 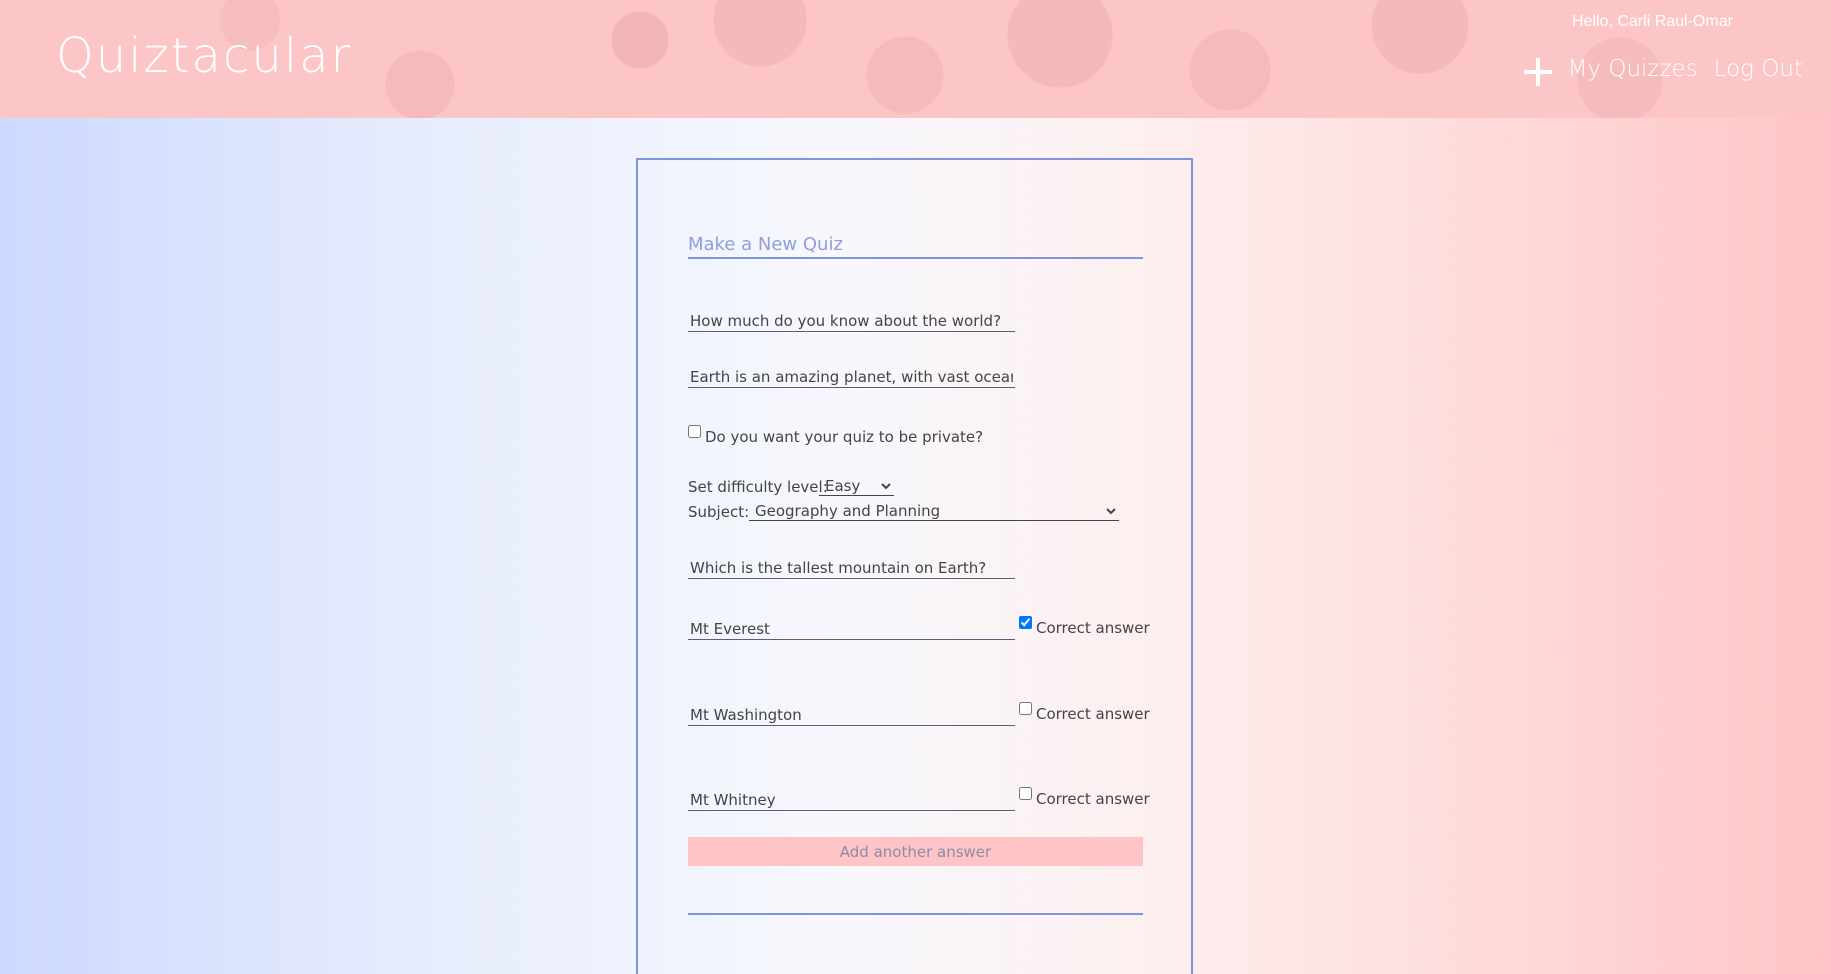 I want to click on log-out-link: Log Out, so click(x=1758, y=69).